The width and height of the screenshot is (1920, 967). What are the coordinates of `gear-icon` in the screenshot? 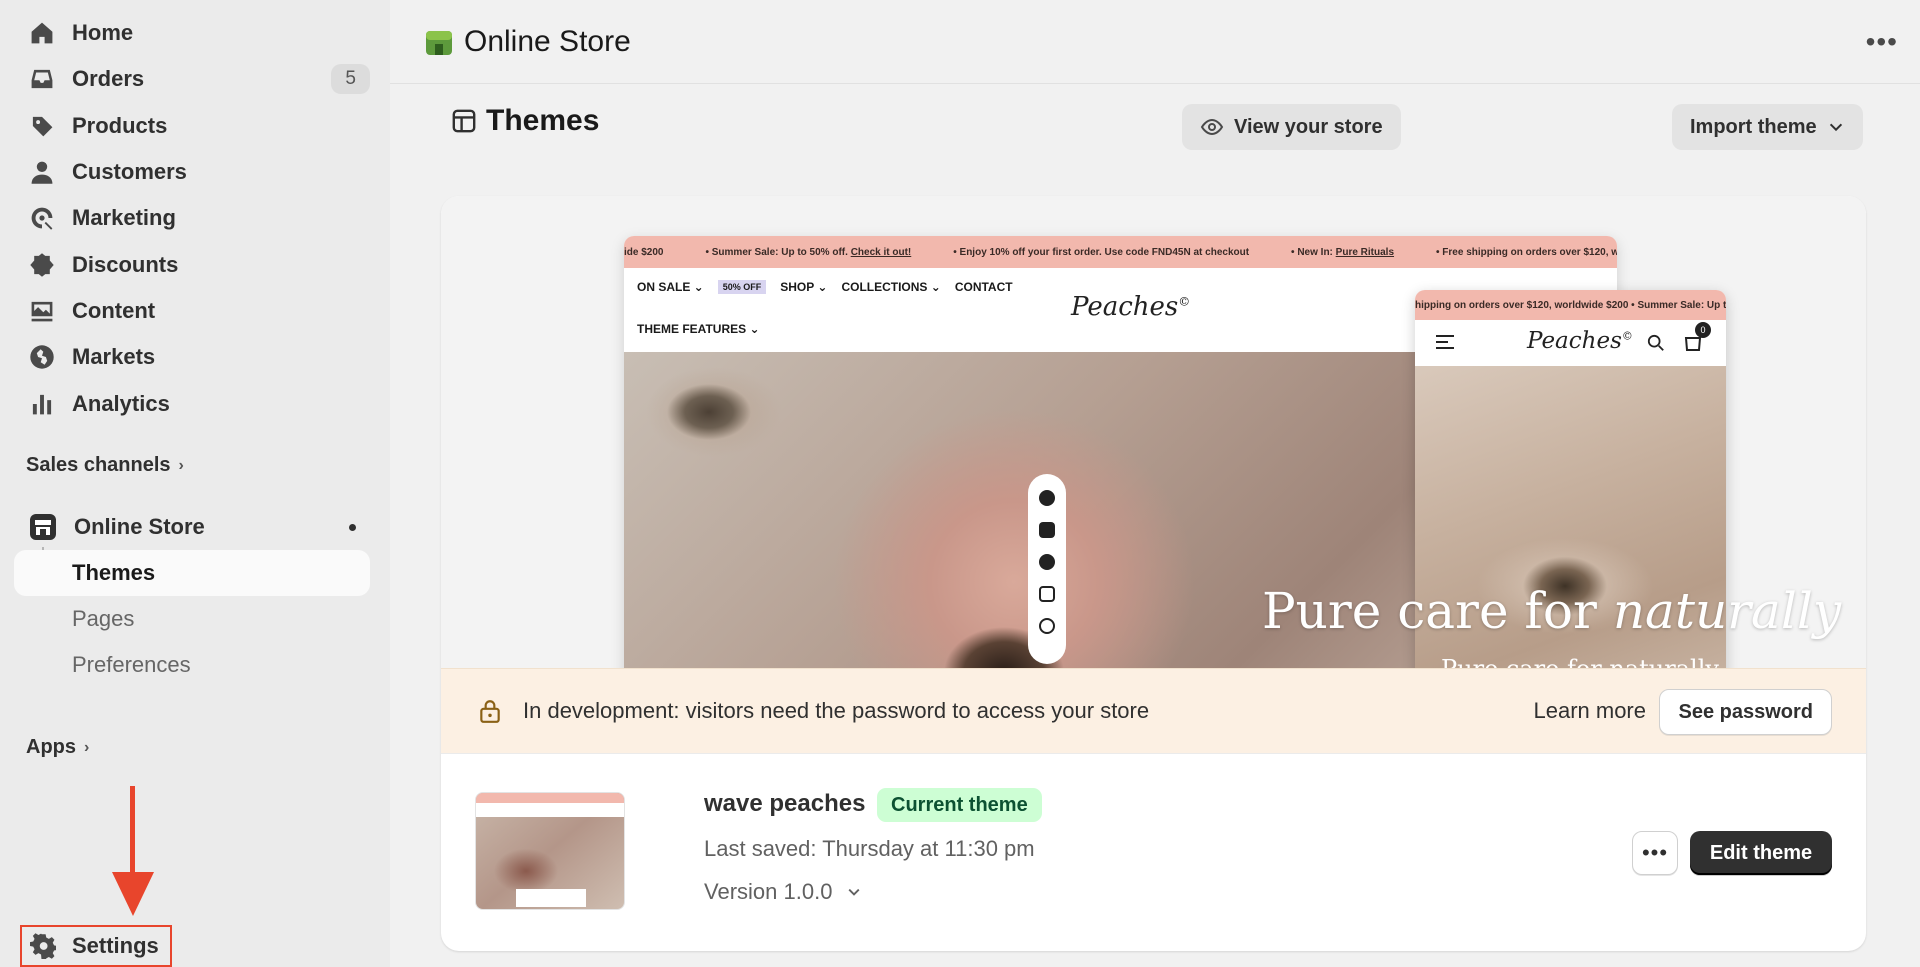 It's located at (44, 946).